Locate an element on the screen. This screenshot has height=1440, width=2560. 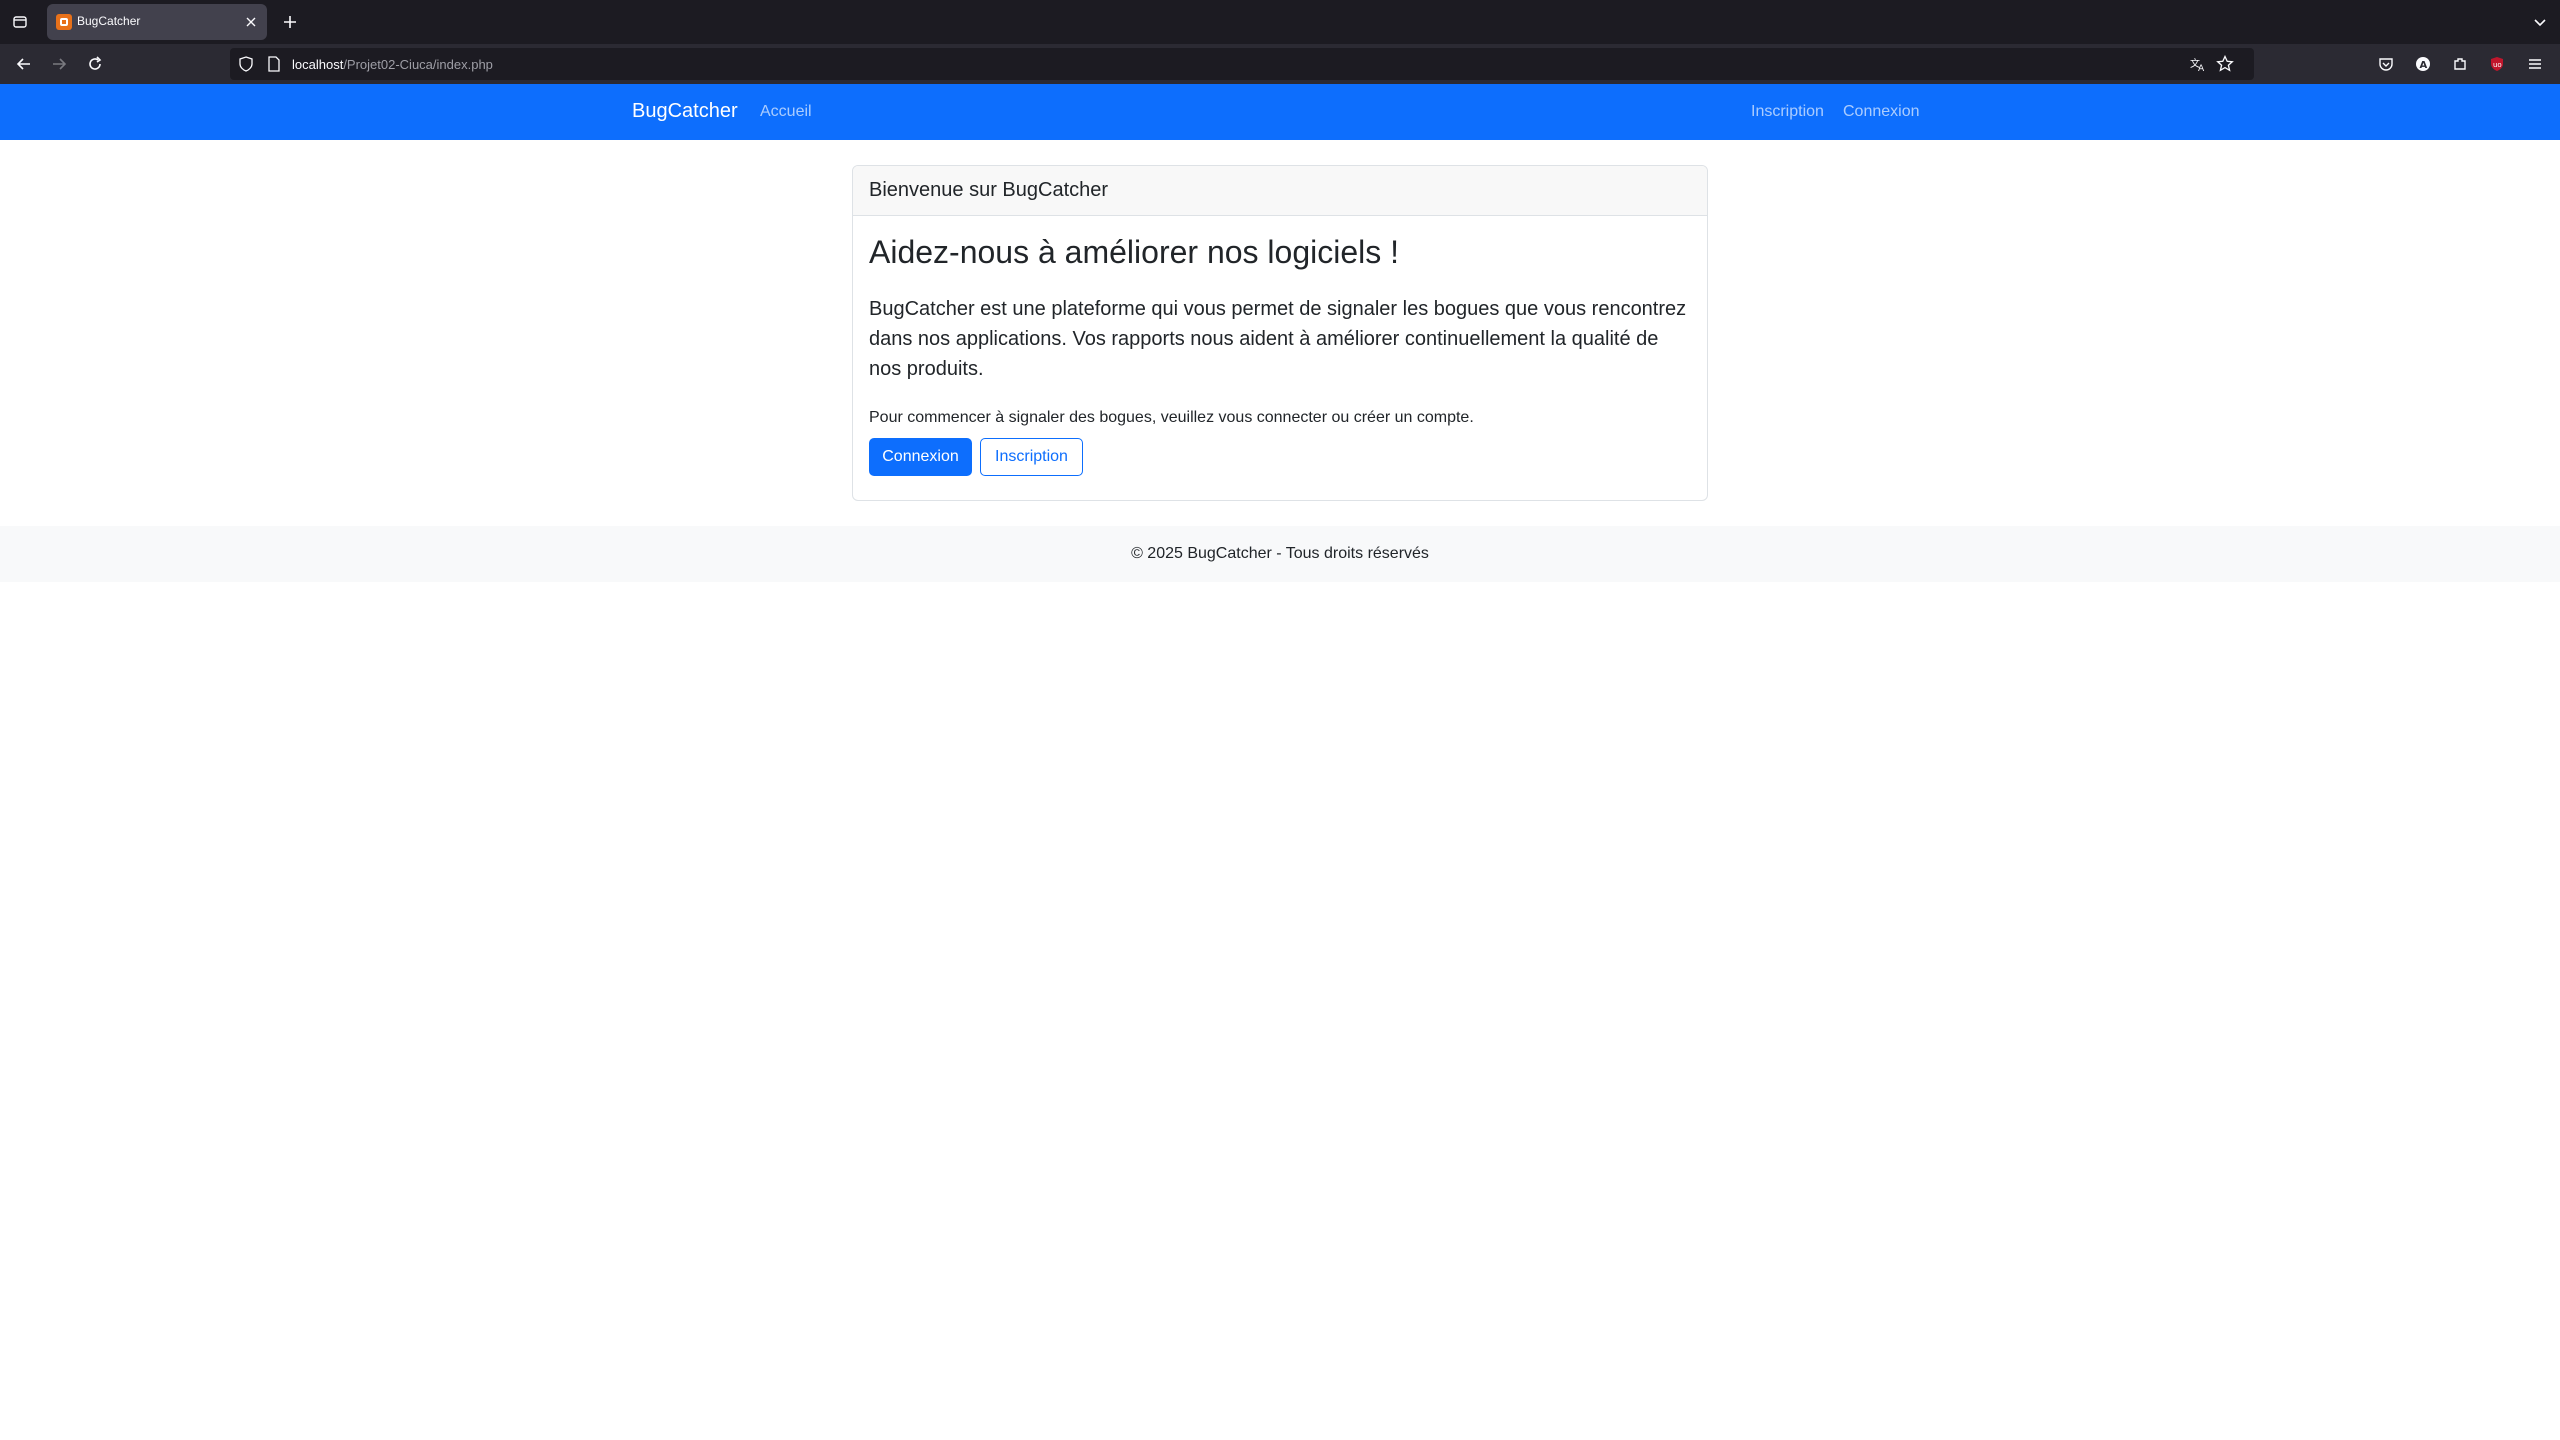
card-header-title: Bienvenue sur BugCatcher is located at coordinates (989, 190).